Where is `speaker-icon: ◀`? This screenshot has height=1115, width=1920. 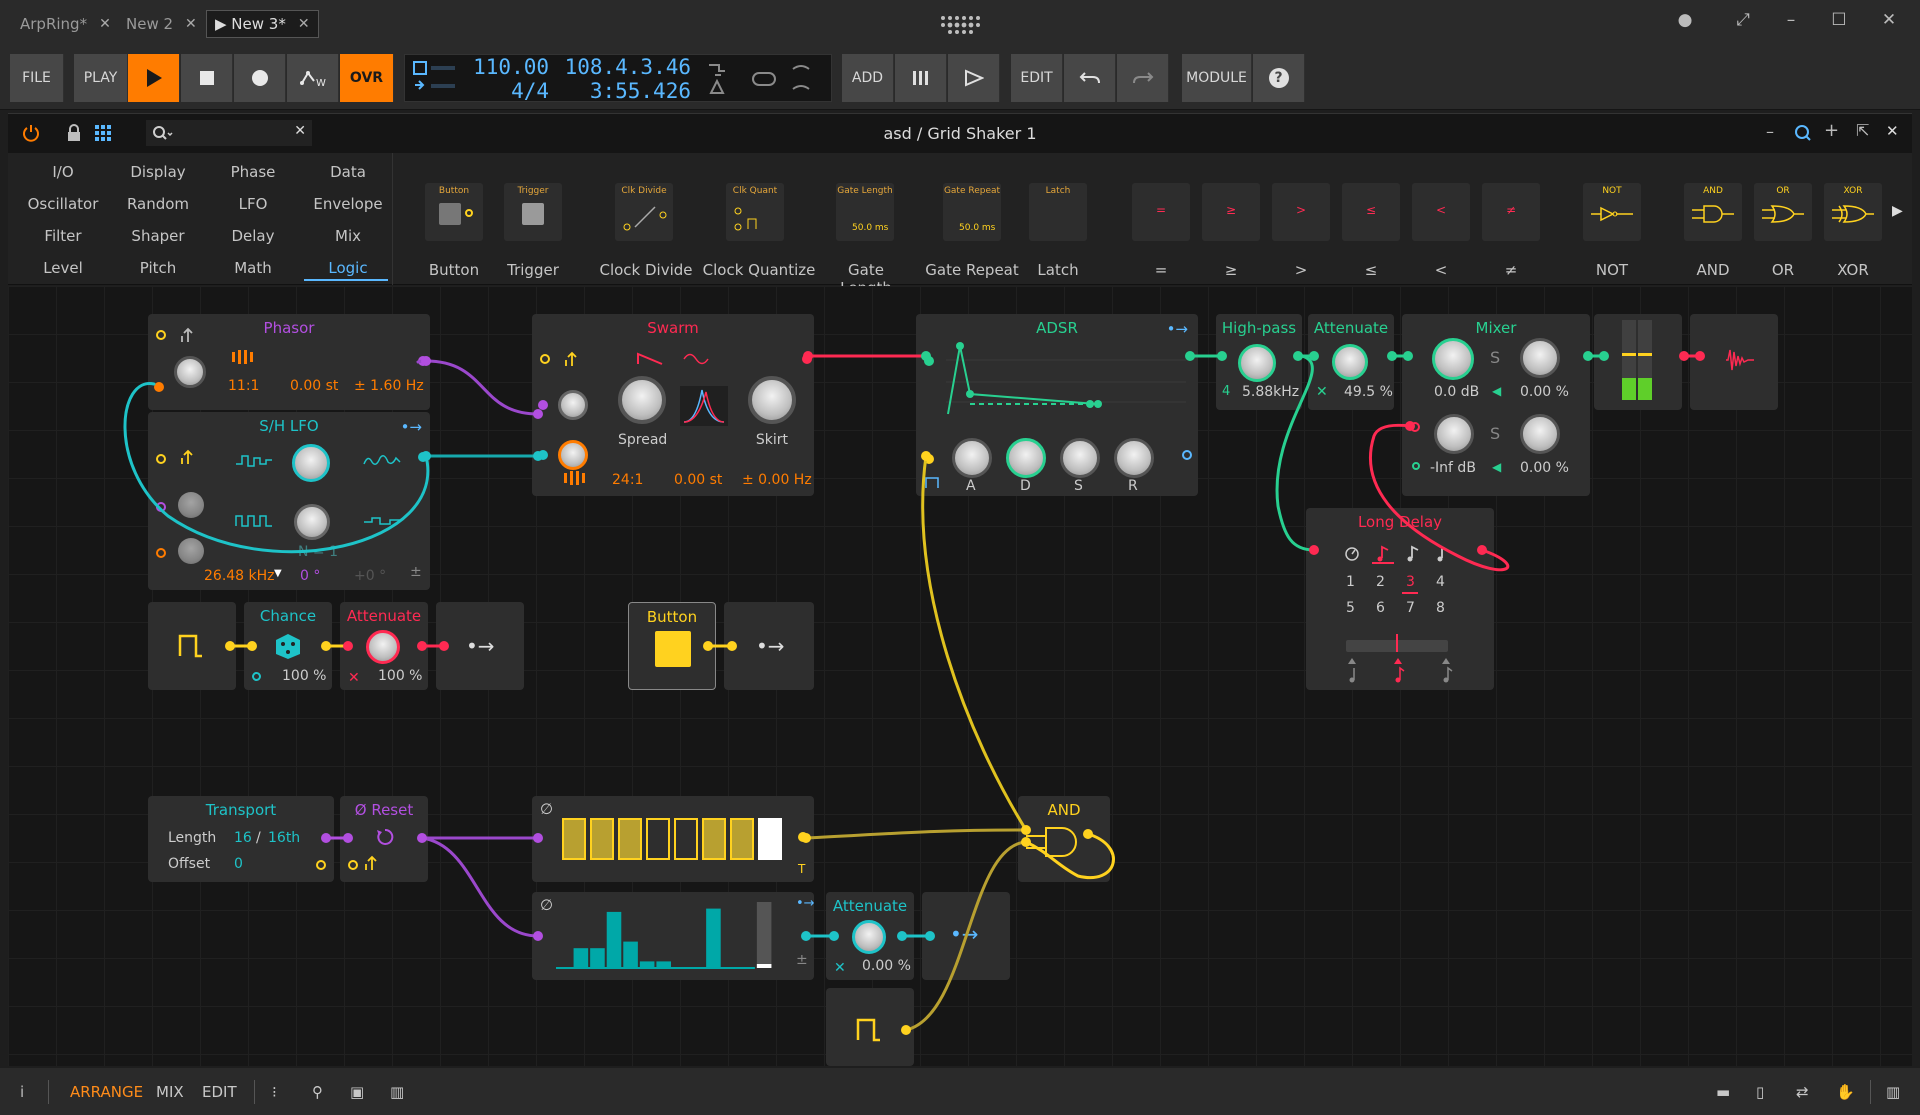 speaker-icon: ◀ is located at coordinates (1496, 391).